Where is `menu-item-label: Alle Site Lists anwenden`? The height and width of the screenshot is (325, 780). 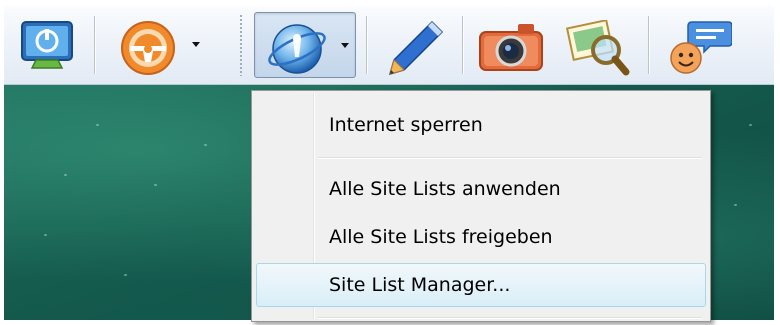
menu-item-label: Alle Site Lists anwenden is located at coordinates (445, 189).